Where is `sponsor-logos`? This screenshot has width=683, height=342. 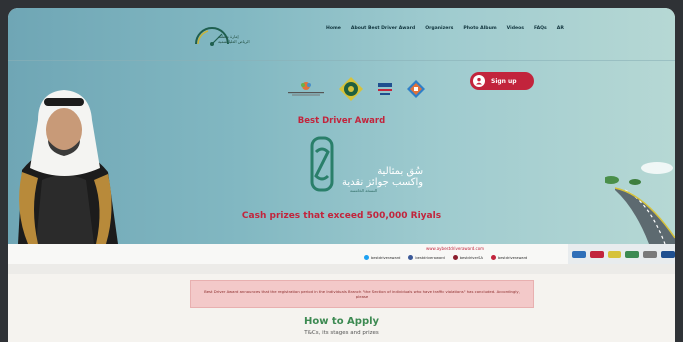
sponsor-logos is located at coordinates (621, 254).